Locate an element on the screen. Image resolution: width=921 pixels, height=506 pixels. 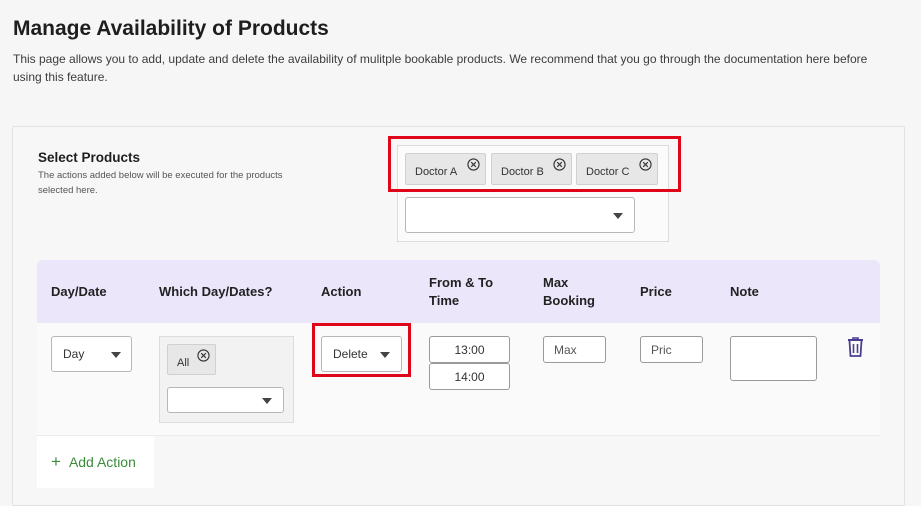
max-booking-input: Max is located at coordinates (574, 349).